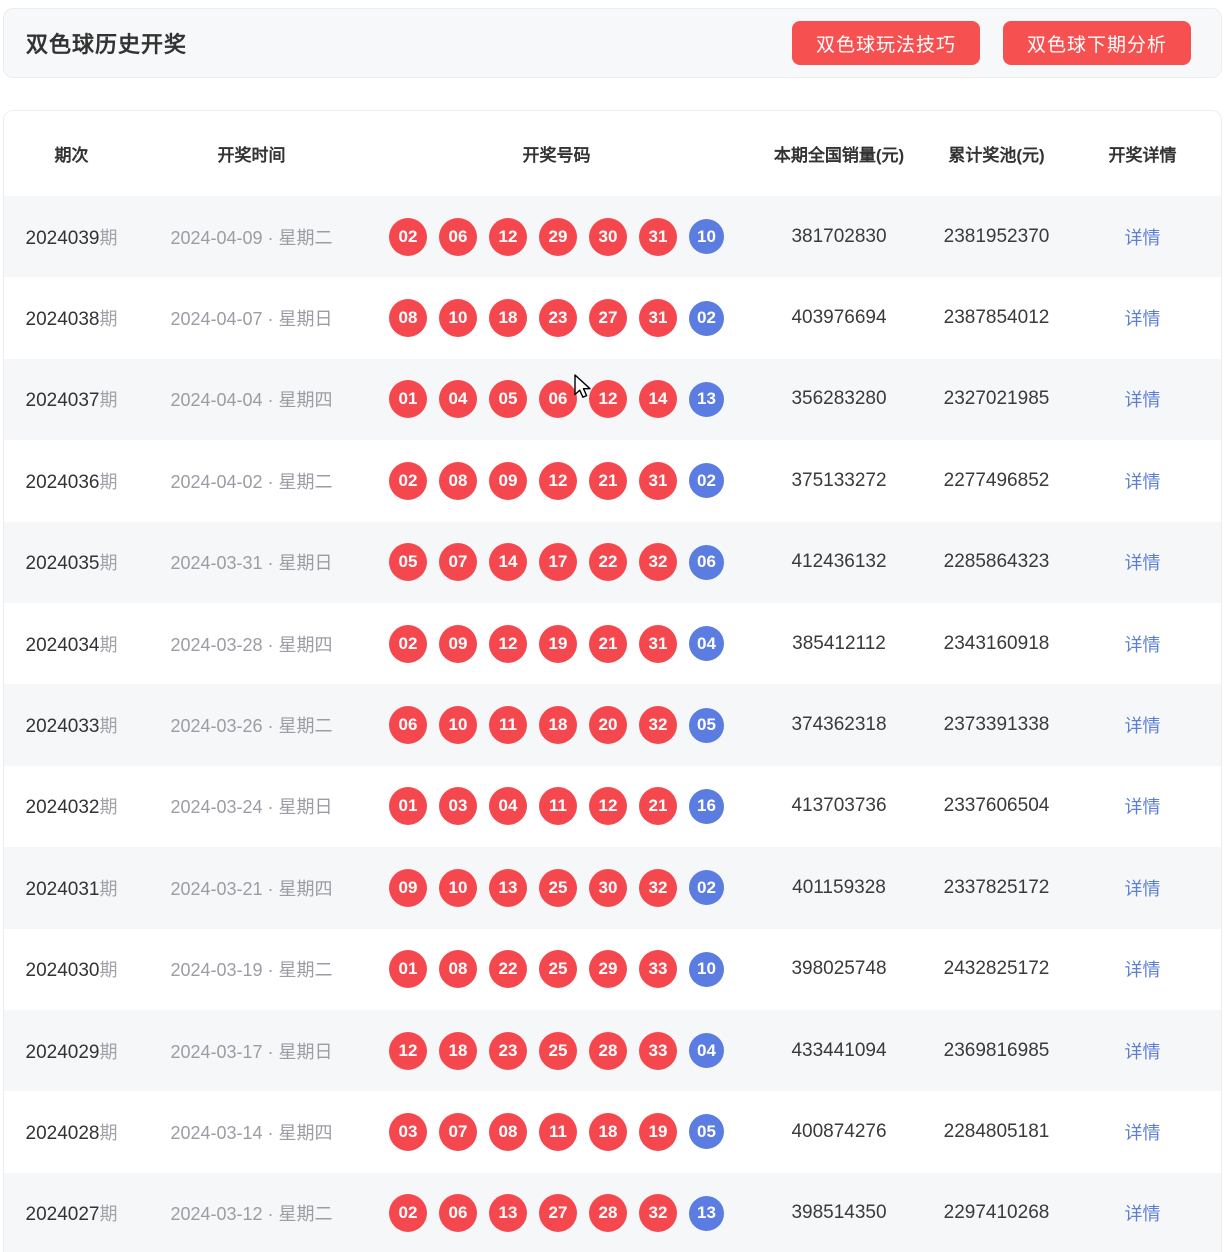 The width and height of the screenshot is (1225, 1252). Describe the element at coordinates (251, 1132) in the screenshot. I see `draw-time-cell: 2024-03-14 · 星期四` at that location.